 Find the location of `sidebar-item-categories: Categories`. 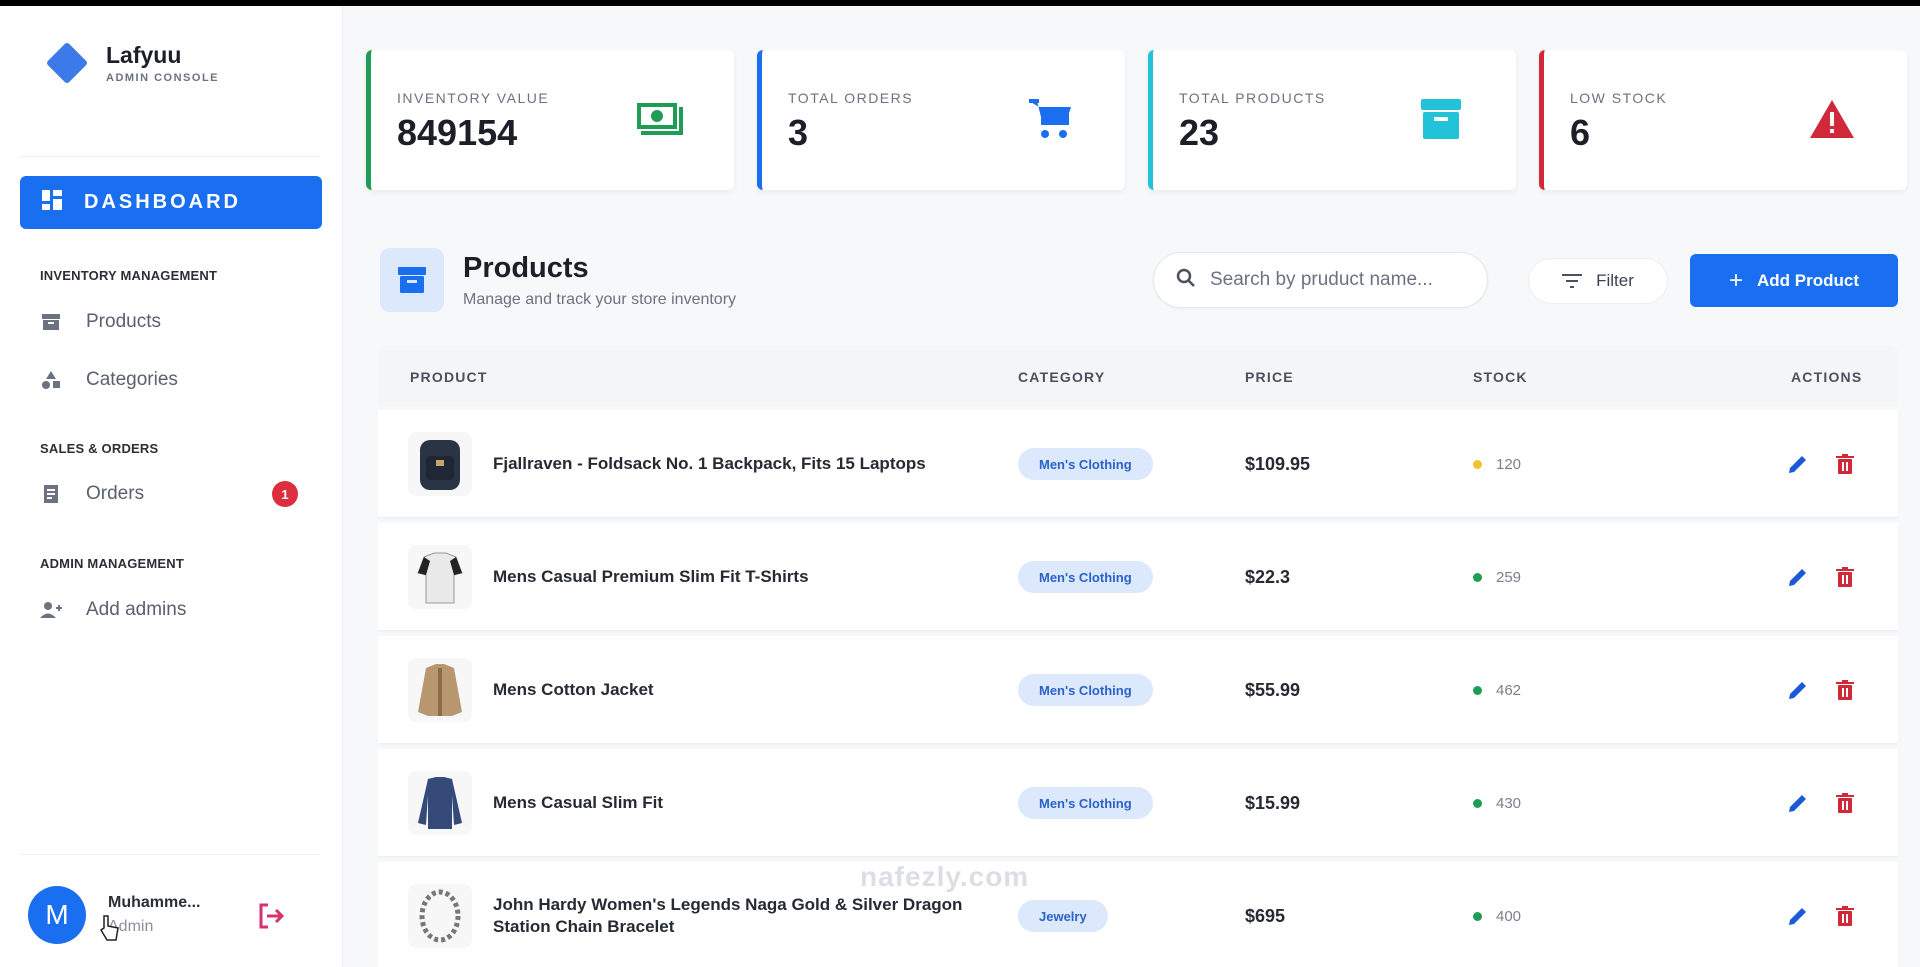

sidebar-item-categories: Categories is located at coordinates (175, 380).